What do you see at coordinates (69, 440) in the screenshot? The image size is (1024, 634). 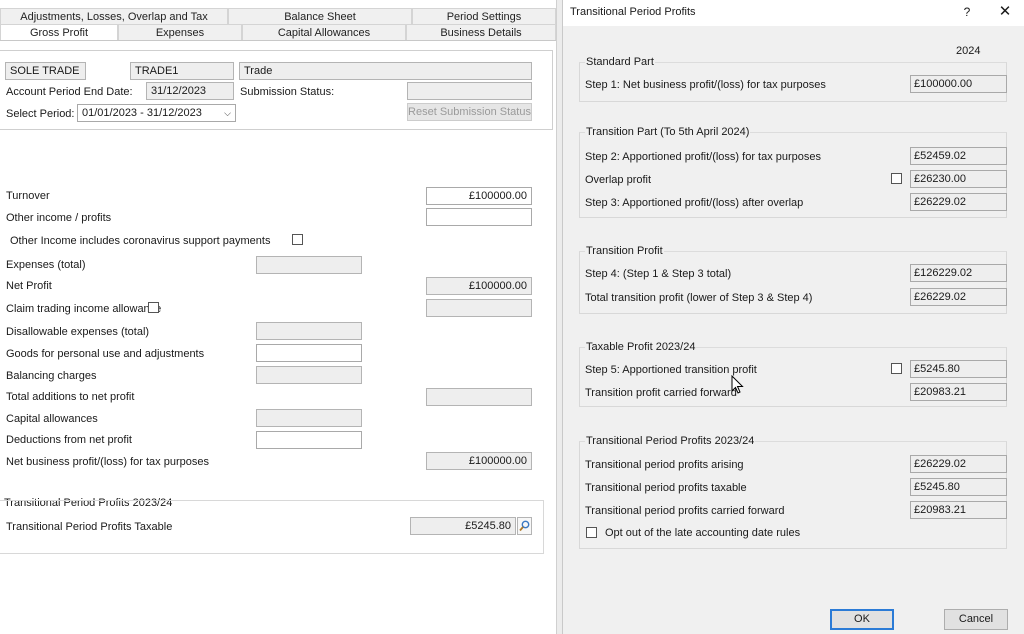 I see `deductions-label: Deductions from net profit` at bounding box center [69, 440].